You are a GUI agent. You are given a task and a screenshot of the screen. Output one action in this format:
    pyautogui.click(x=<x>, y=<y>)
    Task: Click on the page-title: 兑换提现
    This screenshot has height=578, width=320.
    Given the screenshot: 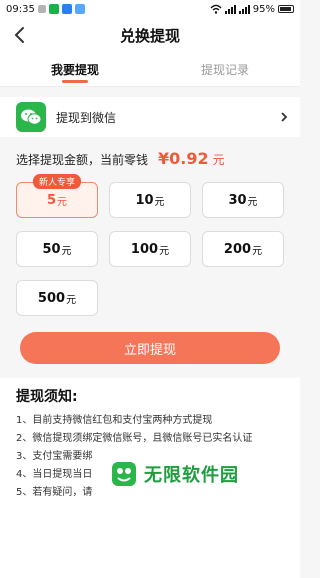 What is the action you would take?
    pyautogui.click(x=149, y=35)
    